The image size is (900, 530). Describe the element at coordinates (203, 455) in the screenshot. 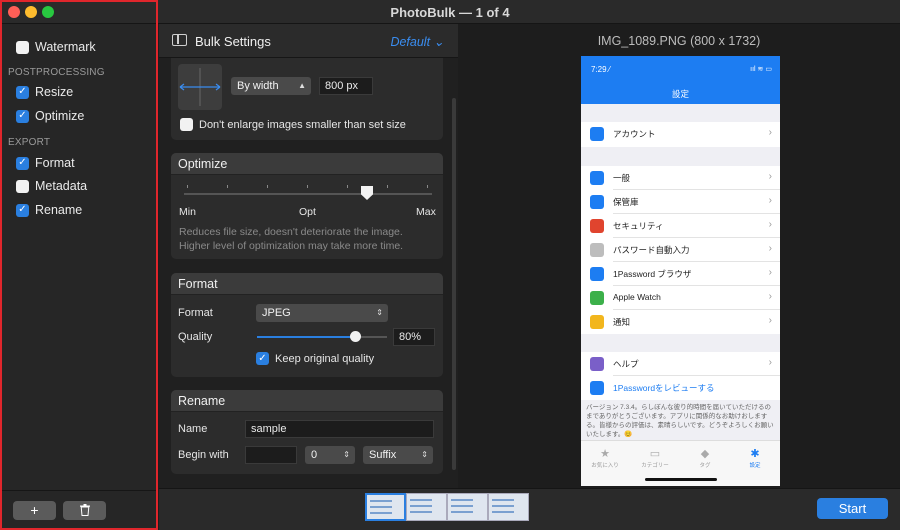

I see `begin-with-label: Begin with` at that location.